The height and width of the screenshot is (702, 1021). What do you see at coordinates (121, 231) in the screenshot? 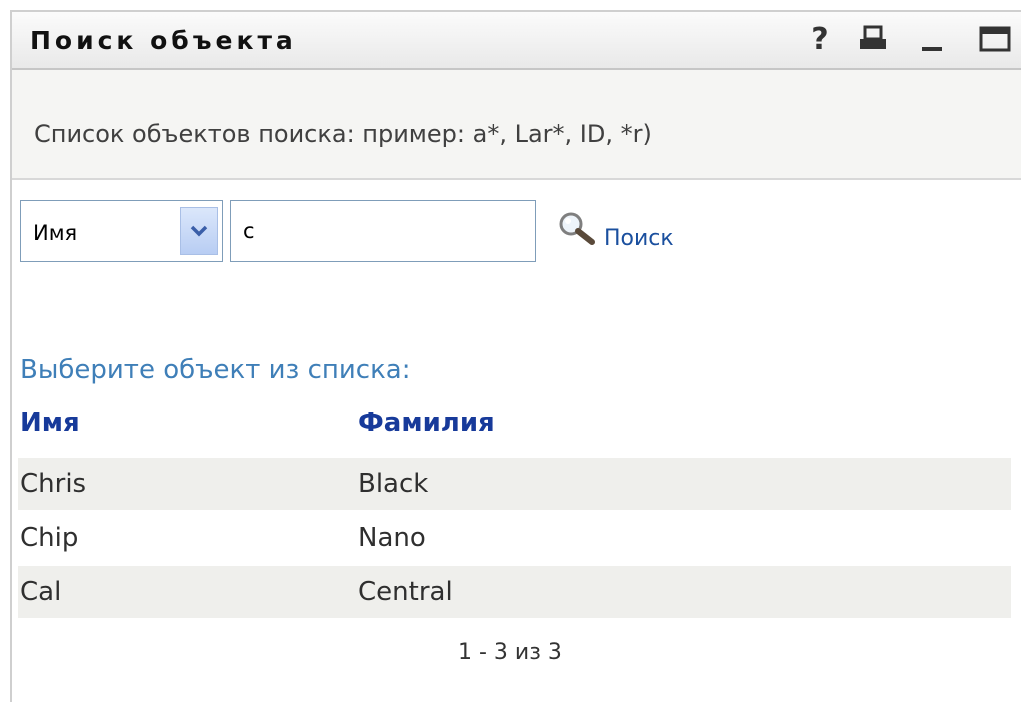
I see `field-select: Имя` at bounding box center [121, 231].